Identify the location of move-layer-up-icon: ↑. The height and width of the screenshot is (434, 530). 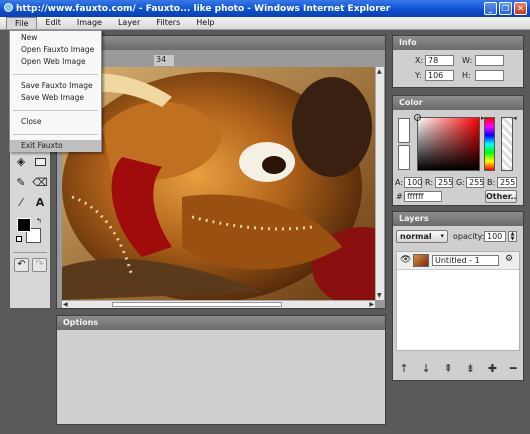
(403, 368).